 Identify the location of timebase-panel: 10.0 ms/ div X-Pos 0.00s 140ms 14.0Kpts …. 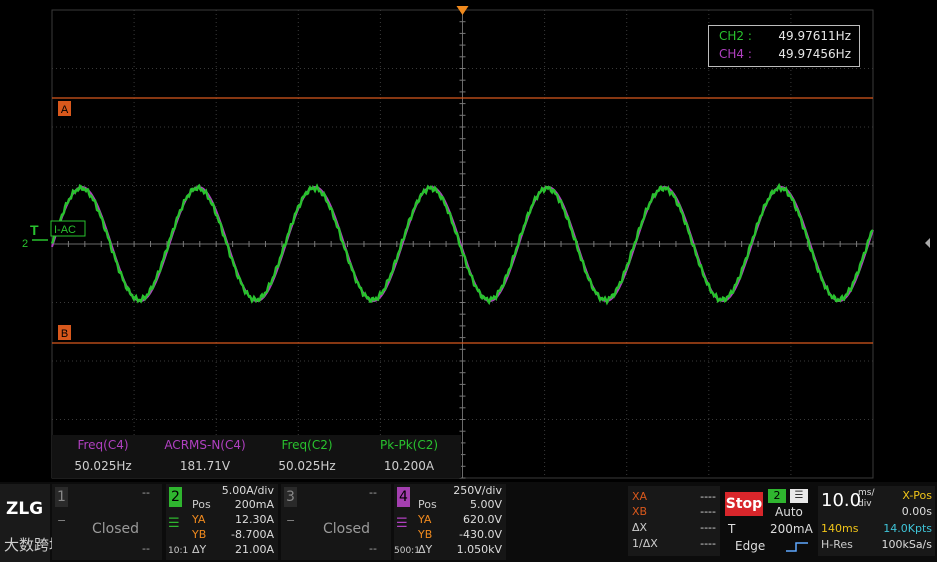
(876, 521).